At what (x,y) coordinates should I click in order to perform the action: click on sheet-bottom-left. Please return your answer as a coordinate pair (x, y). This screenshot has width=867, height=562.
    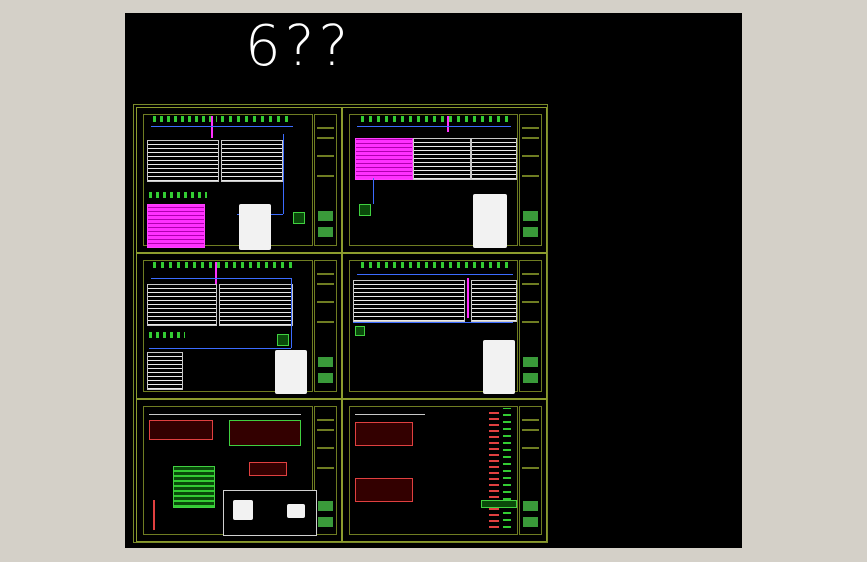
    Looking at the image, I should click on (239, 470).